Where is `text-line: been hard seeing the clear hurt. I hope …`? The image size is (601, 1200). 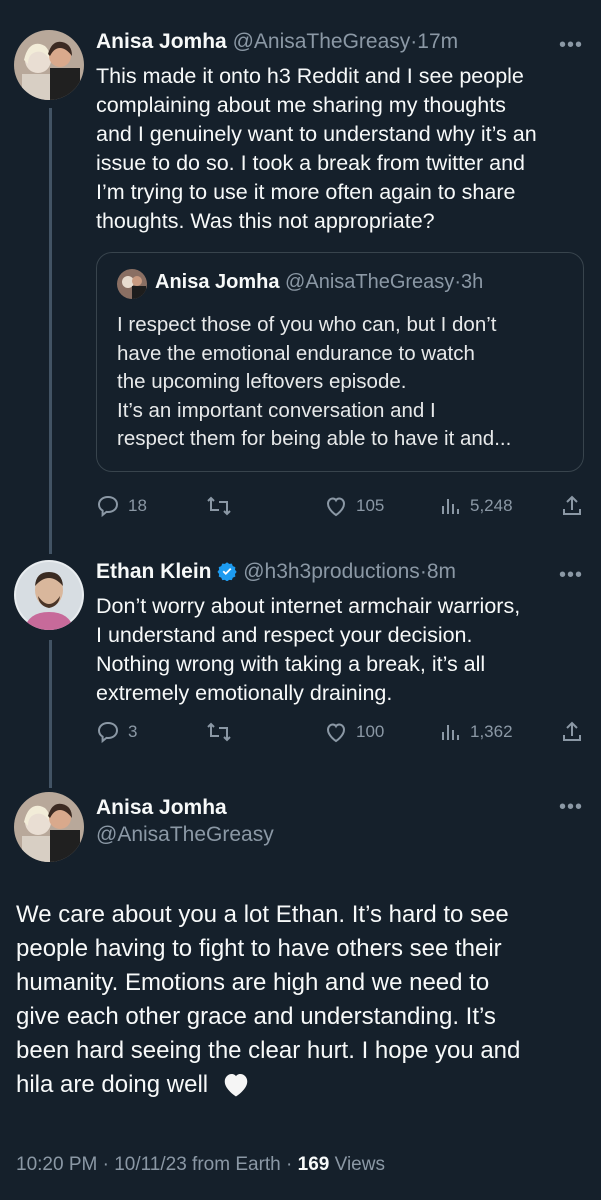 text-line: been hard seeing the clear hurt. I hope … is located at coordinates (268, 1050).